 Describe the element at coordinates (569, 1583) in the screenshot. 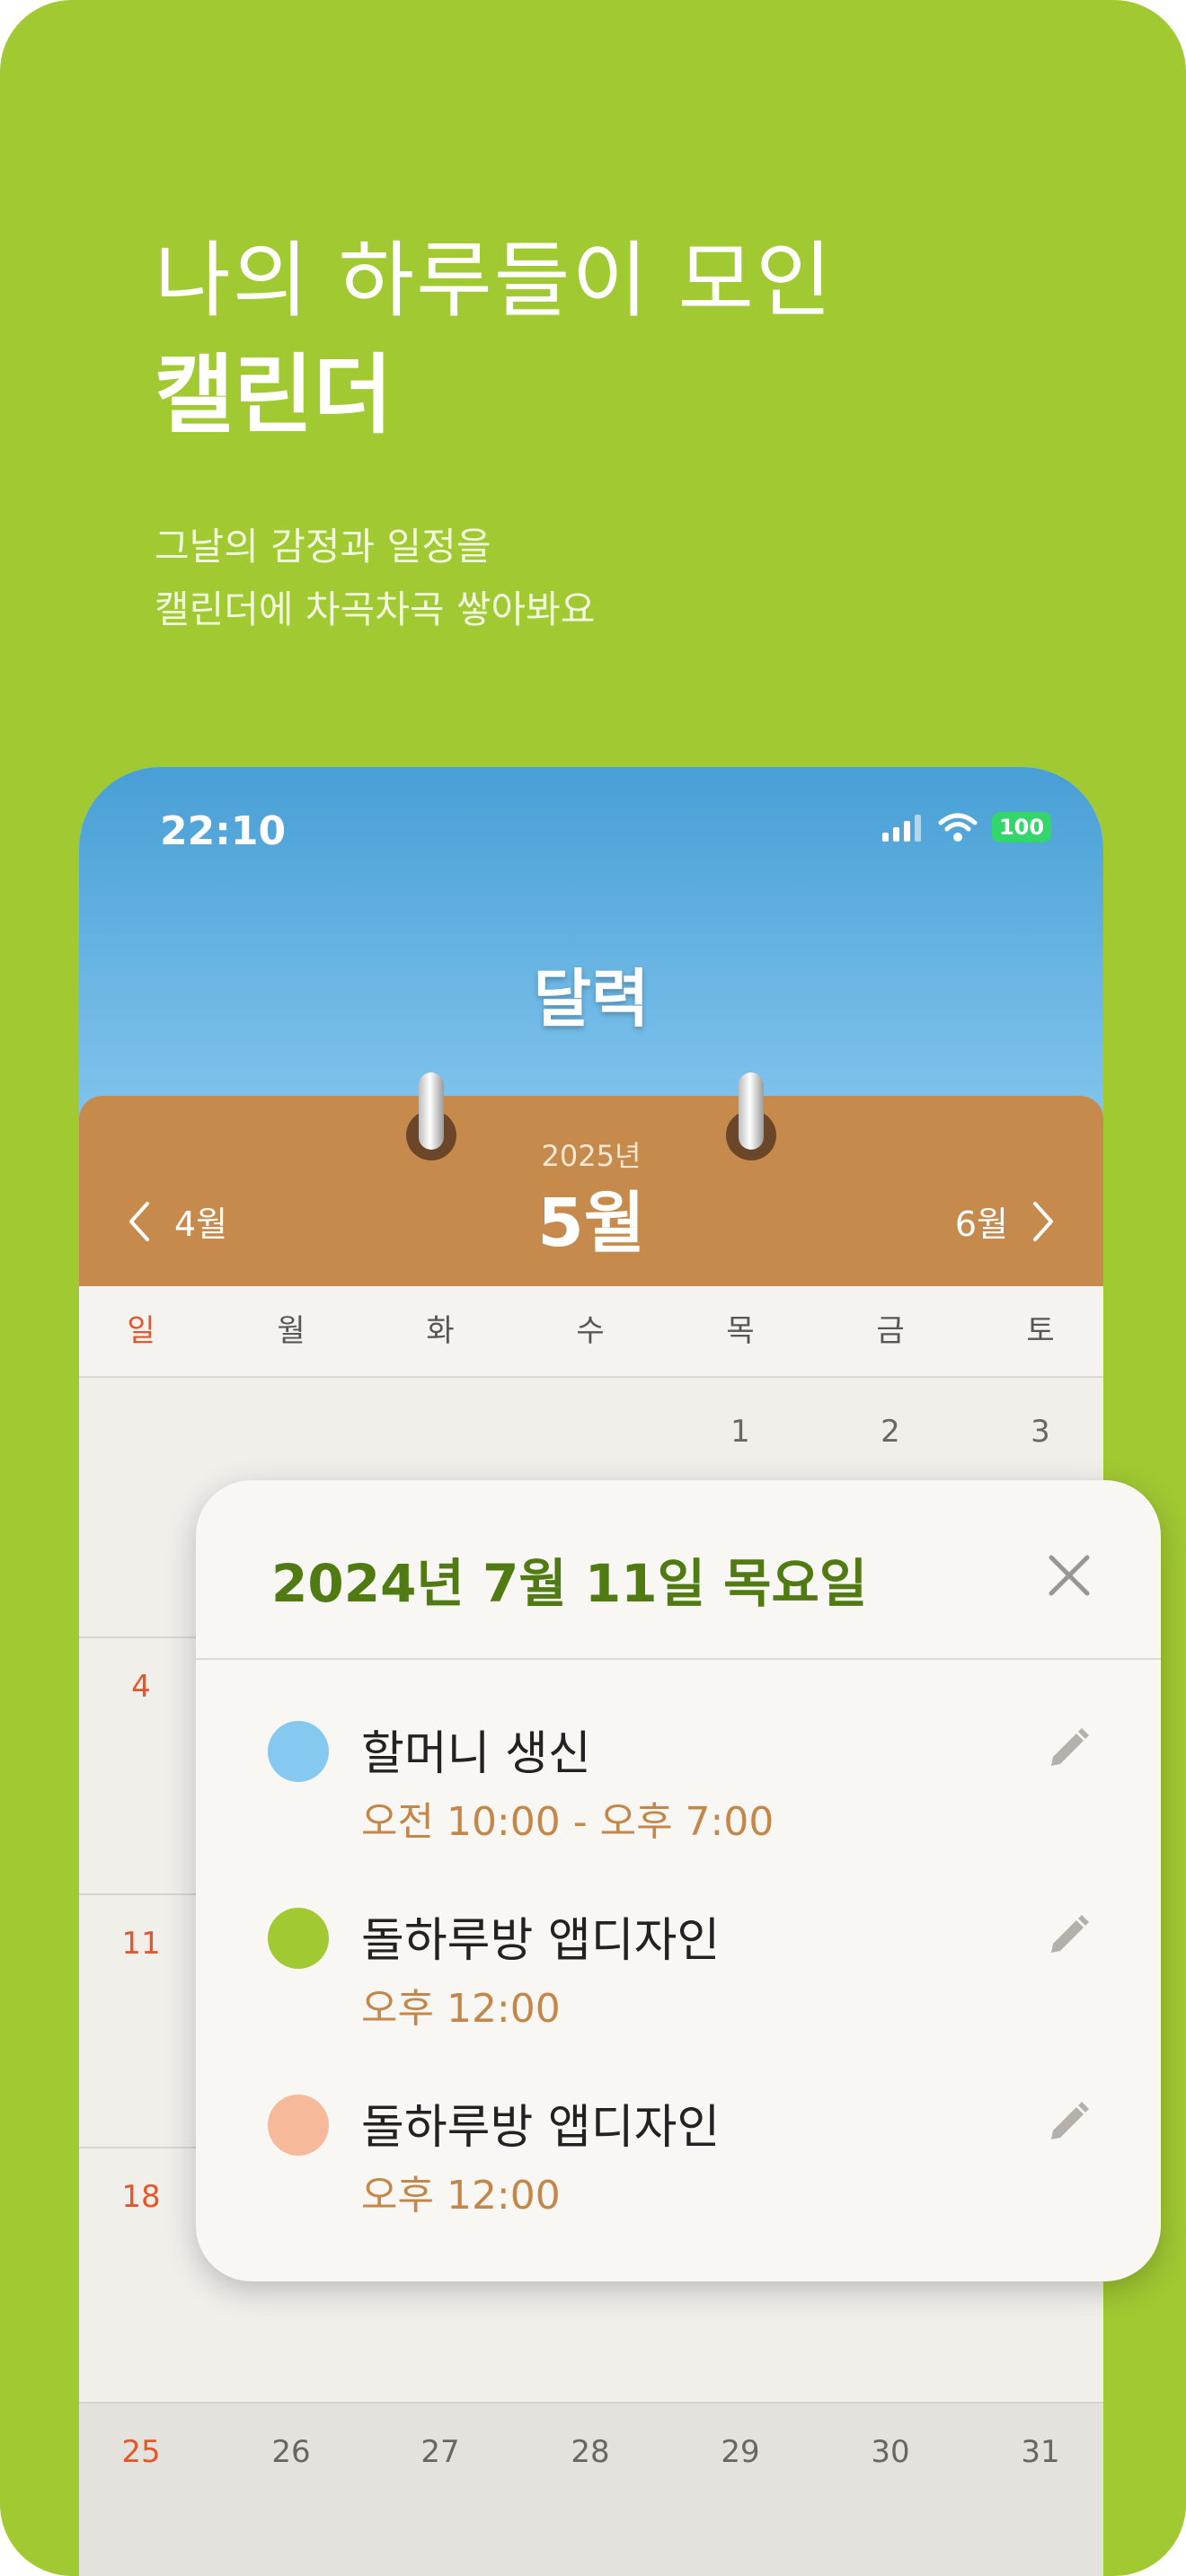

I see `modal-date-title: 2024년 7월 11일 목요일` at that location.